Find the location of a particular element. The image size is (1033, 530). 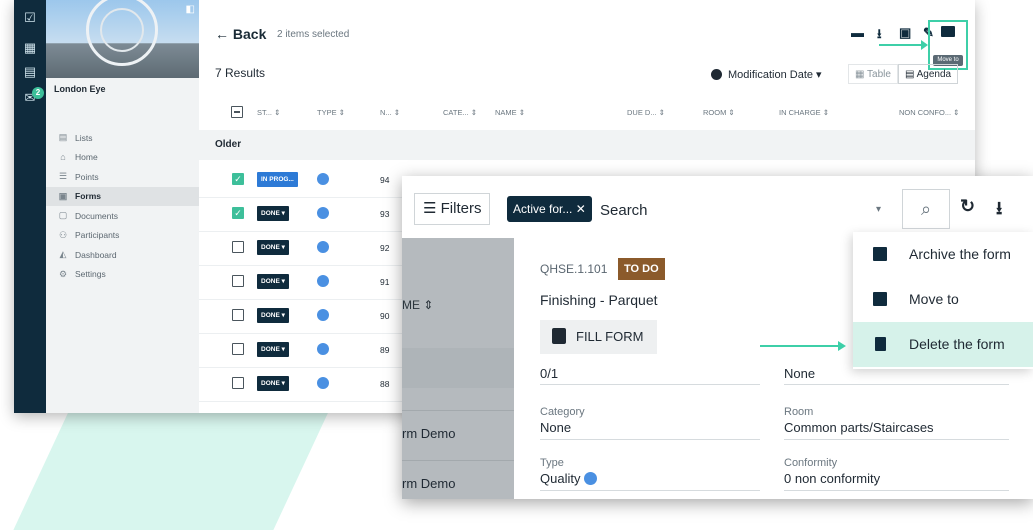

table-view-button: ▦ Table is located at coordinates (873, 74).